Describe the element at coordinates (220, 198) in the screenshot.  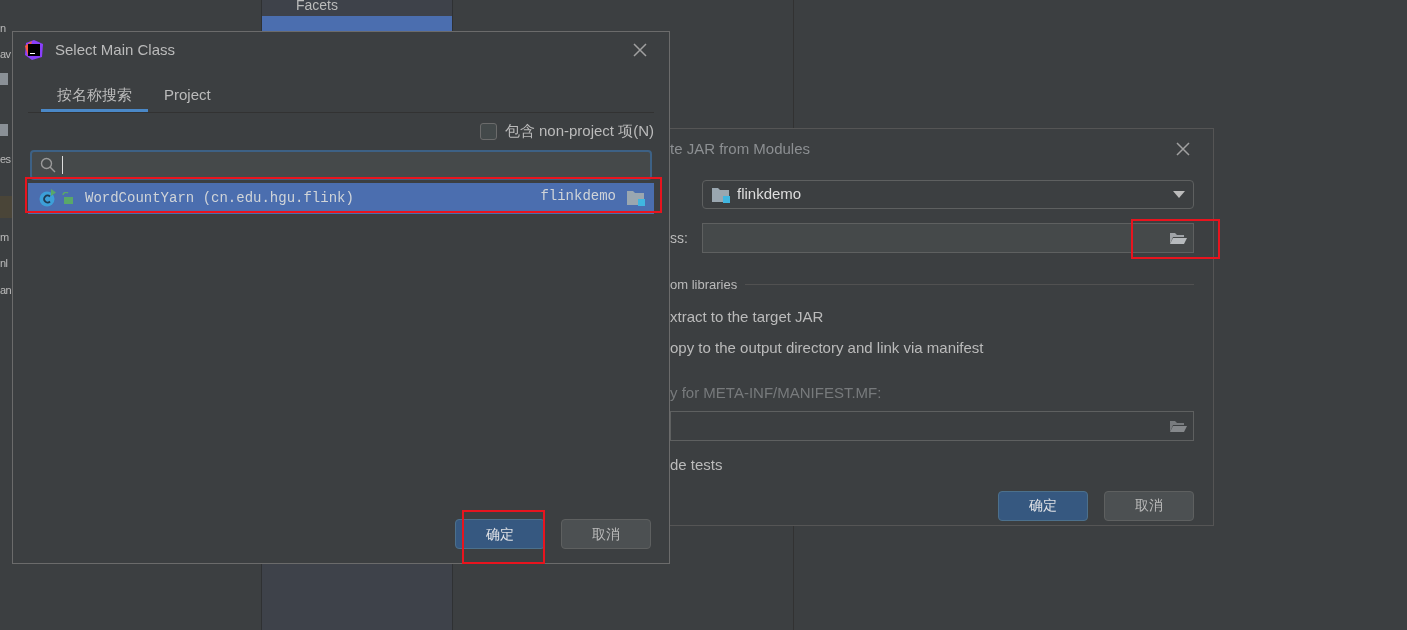
I see `class-name: WordCountYarn (cn.edu.hgu.flink)` at that location.